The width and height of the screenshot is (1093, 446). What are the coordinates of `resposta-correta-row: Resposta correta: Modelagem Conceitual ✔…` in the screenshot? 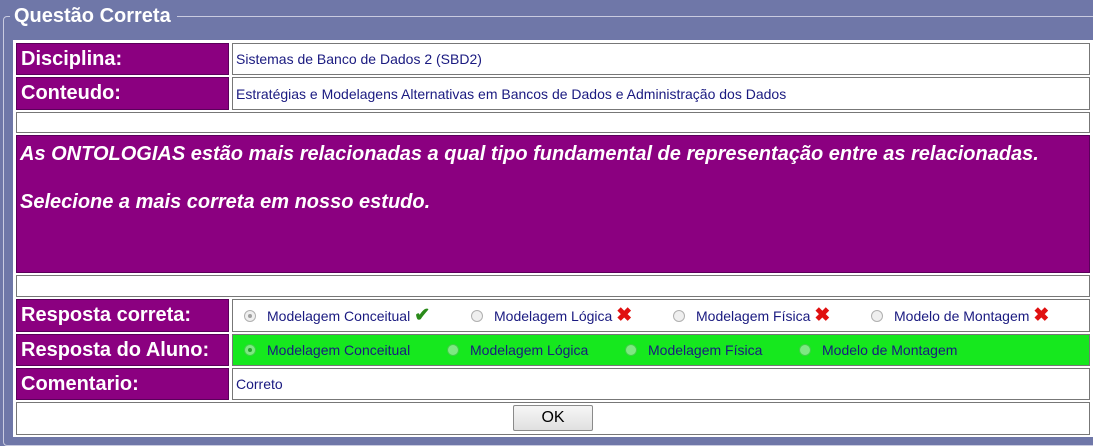 It's located at (553, 315).